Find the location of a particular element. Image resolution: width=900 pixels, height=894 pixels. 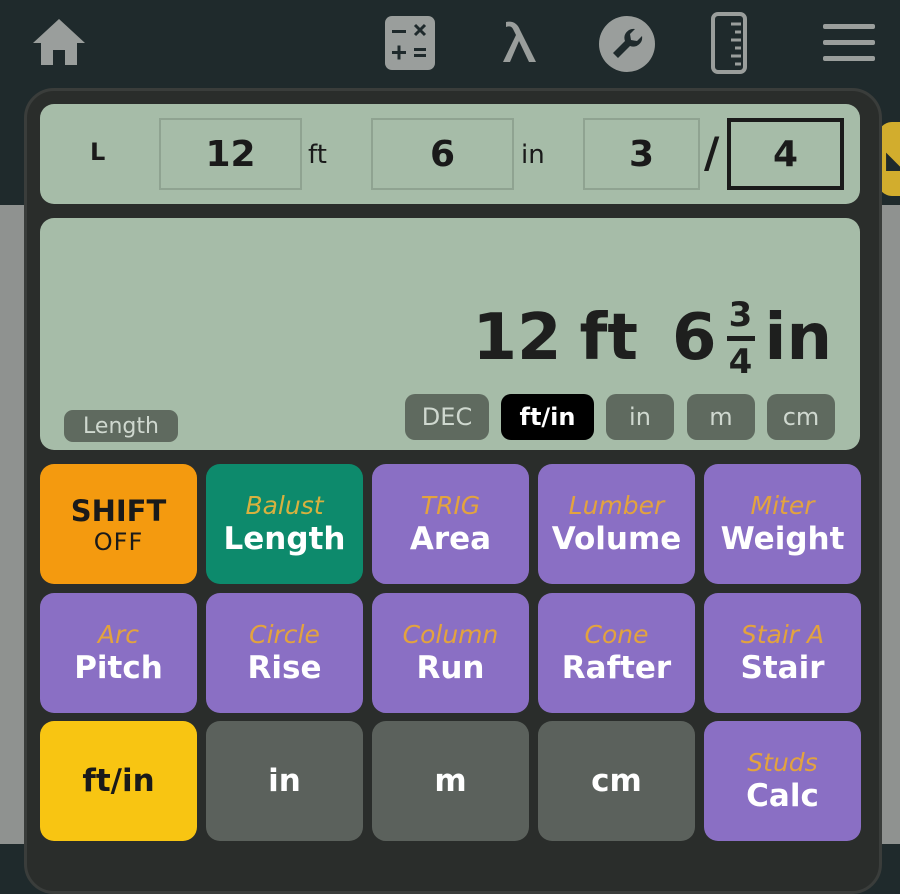

inches-field: 6 is located at coordinates (442, 154).